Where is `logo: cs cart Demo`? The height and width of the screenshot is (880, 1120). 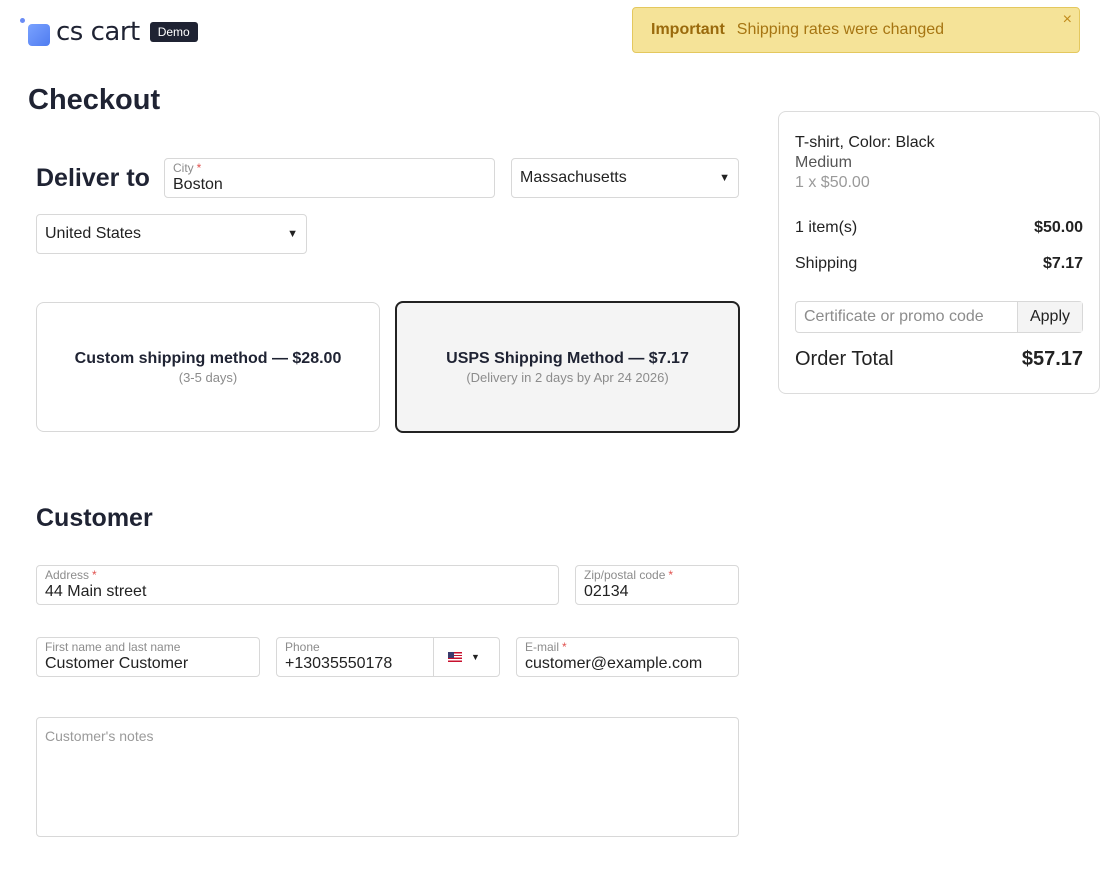 logo: cs cart Demo is located at coordinates (109, 32).